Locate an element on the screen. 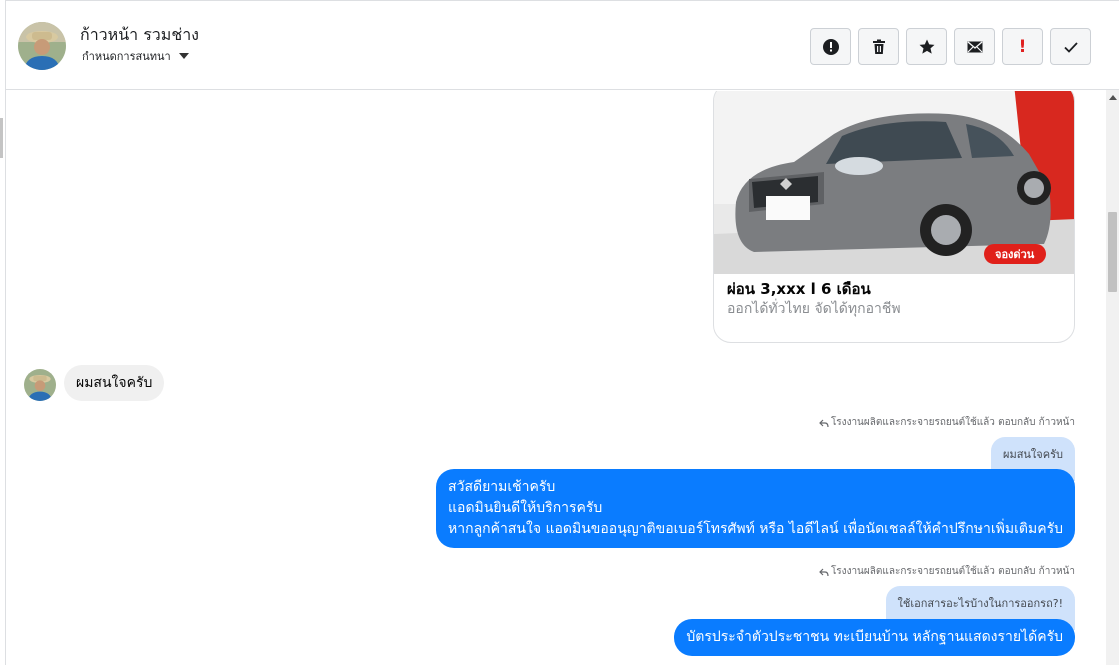 This screenshot has height=665, width=1119. contact-name: ก้าวหน้า รวมช่าง is located at coordinates (139, 34).